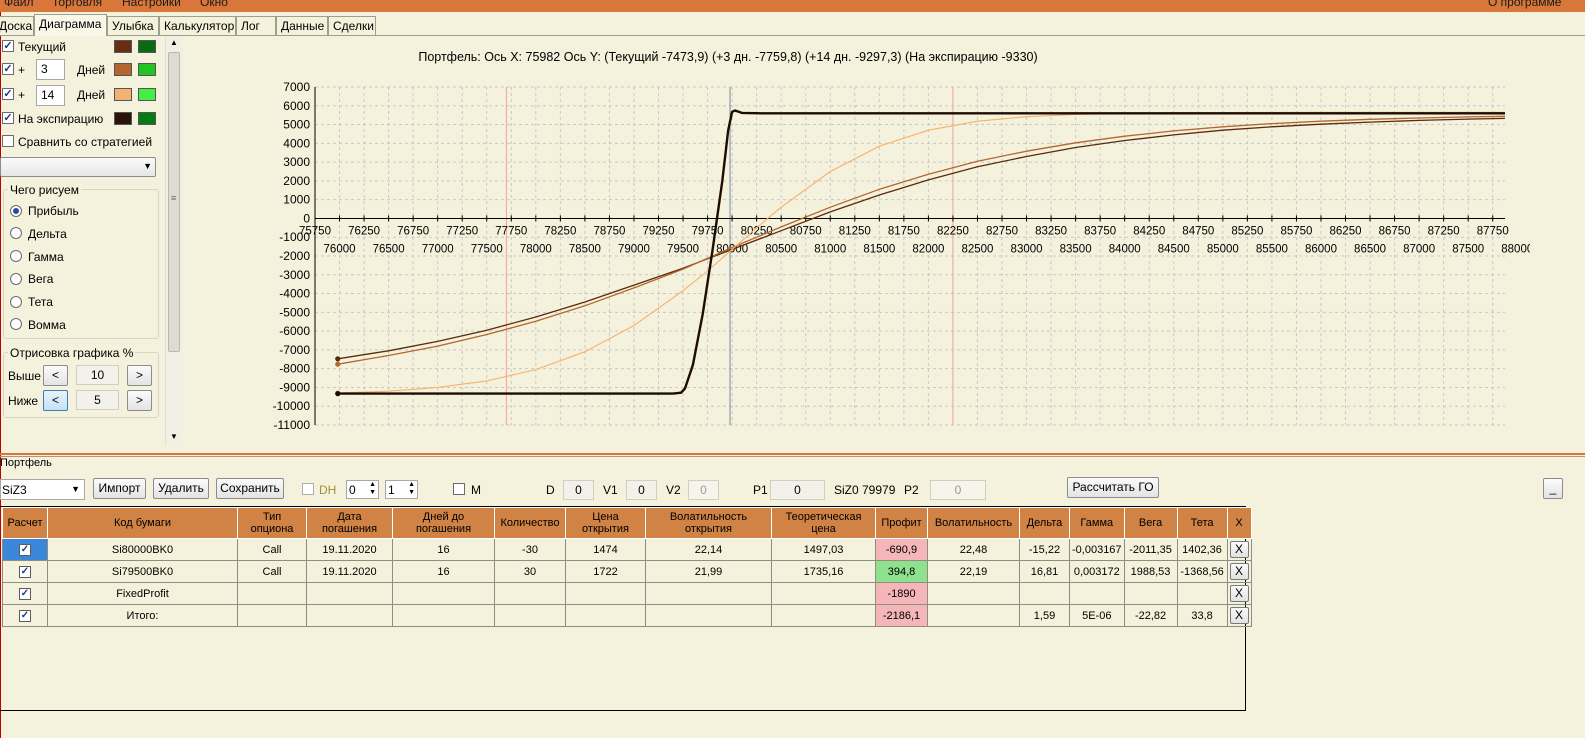 The height and width of the screenshot is (738, 1585). Describe the element at coordinates (703, 490) in the screenshot. I see `v2-field: 0` at that location.